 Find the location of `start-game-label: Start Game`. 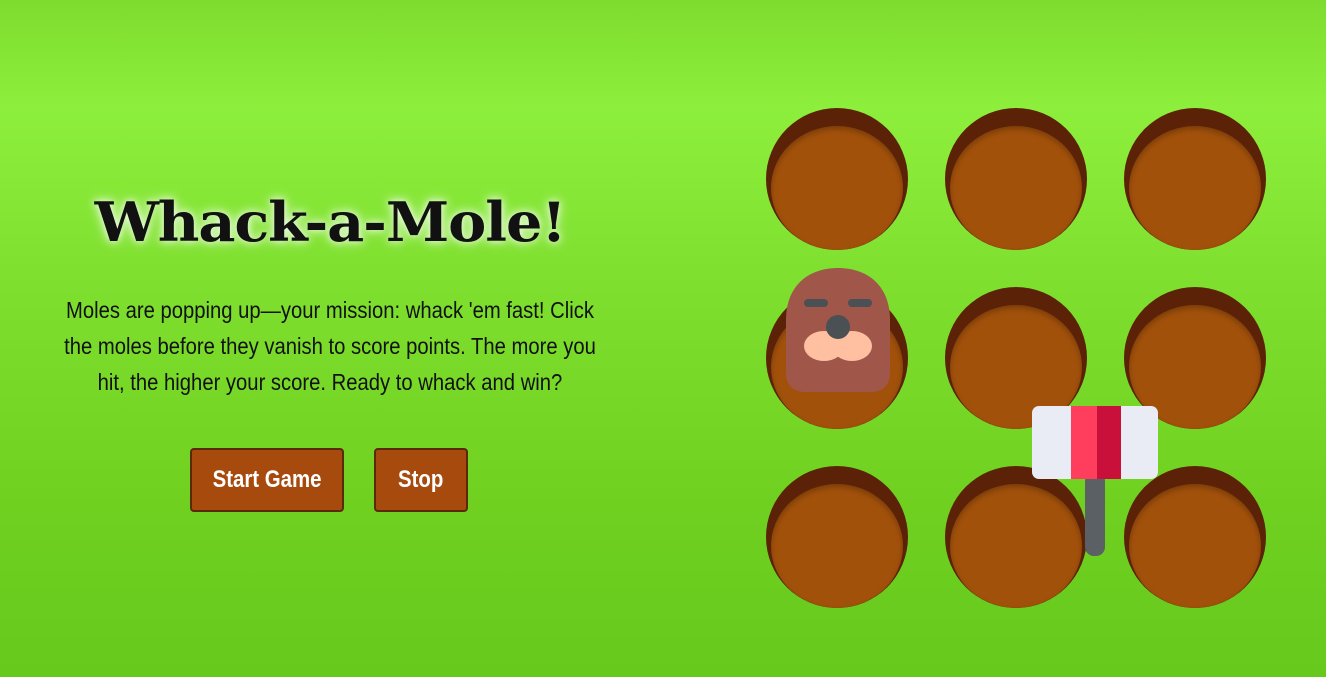

start-game-label: Start Game is located at coordinates (267, 479).